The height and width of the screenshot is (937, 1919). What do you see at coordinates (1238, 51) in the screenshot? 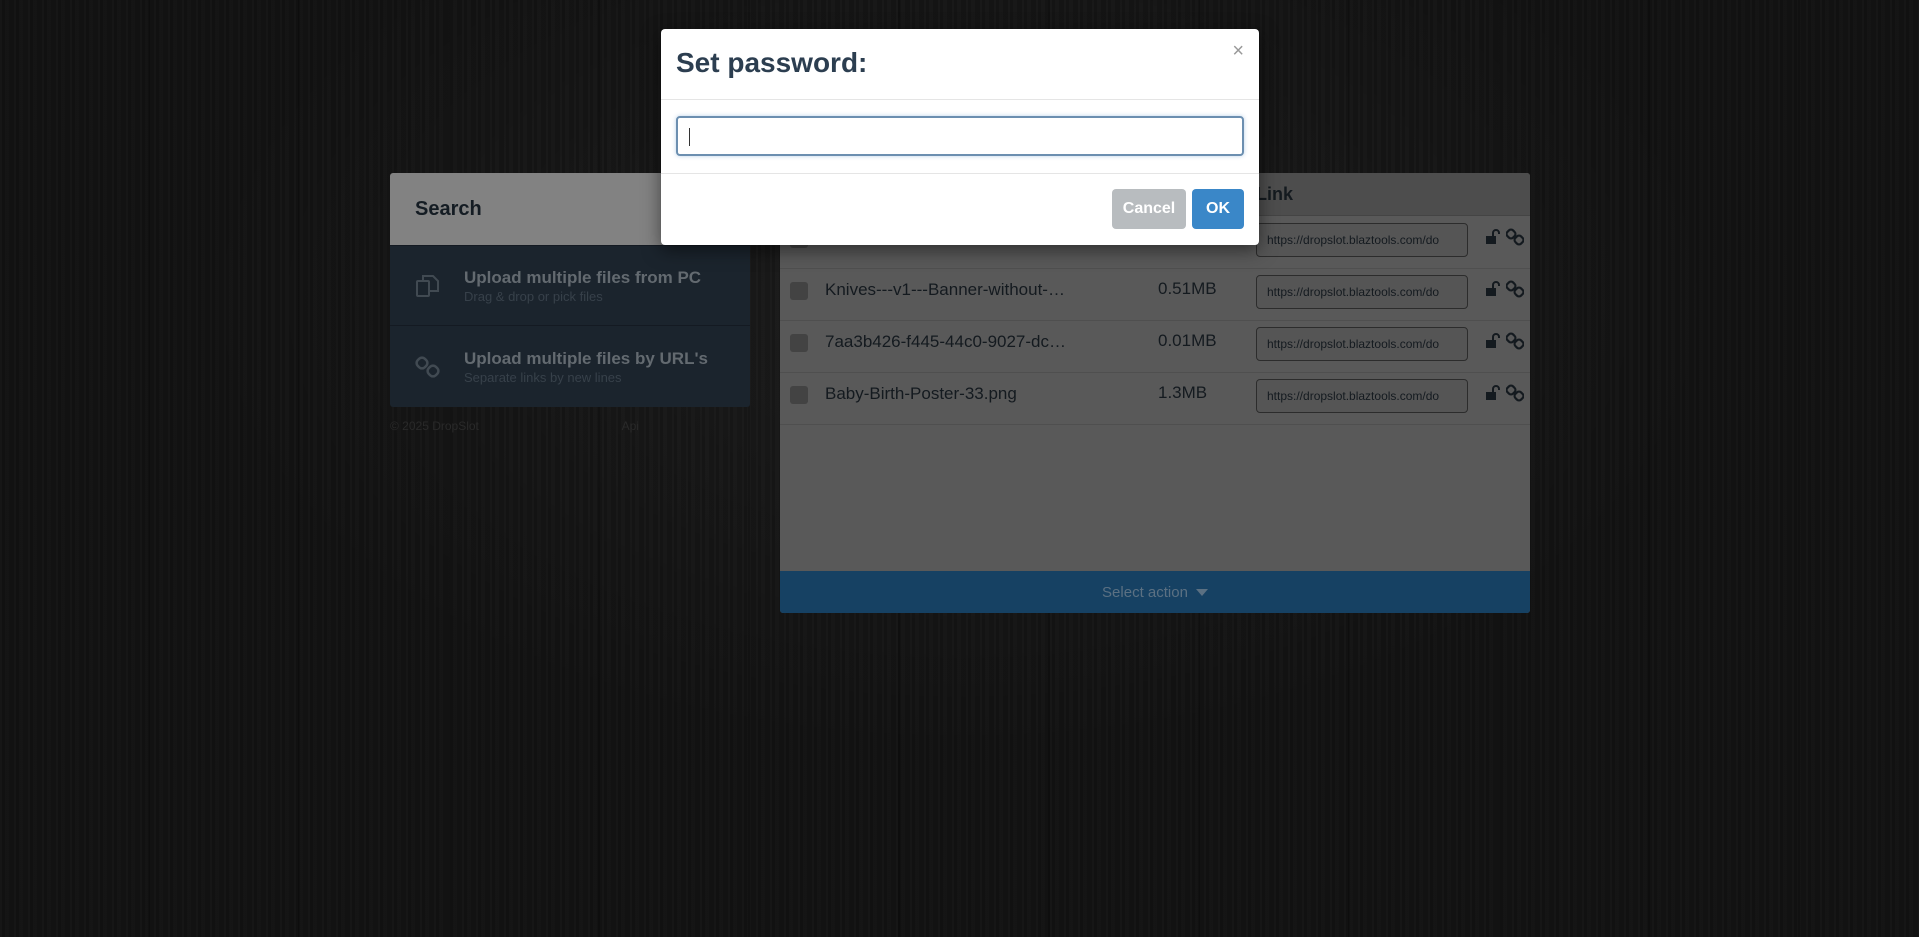
I see `close-icon: ×` at bounding box center [1238, 51].